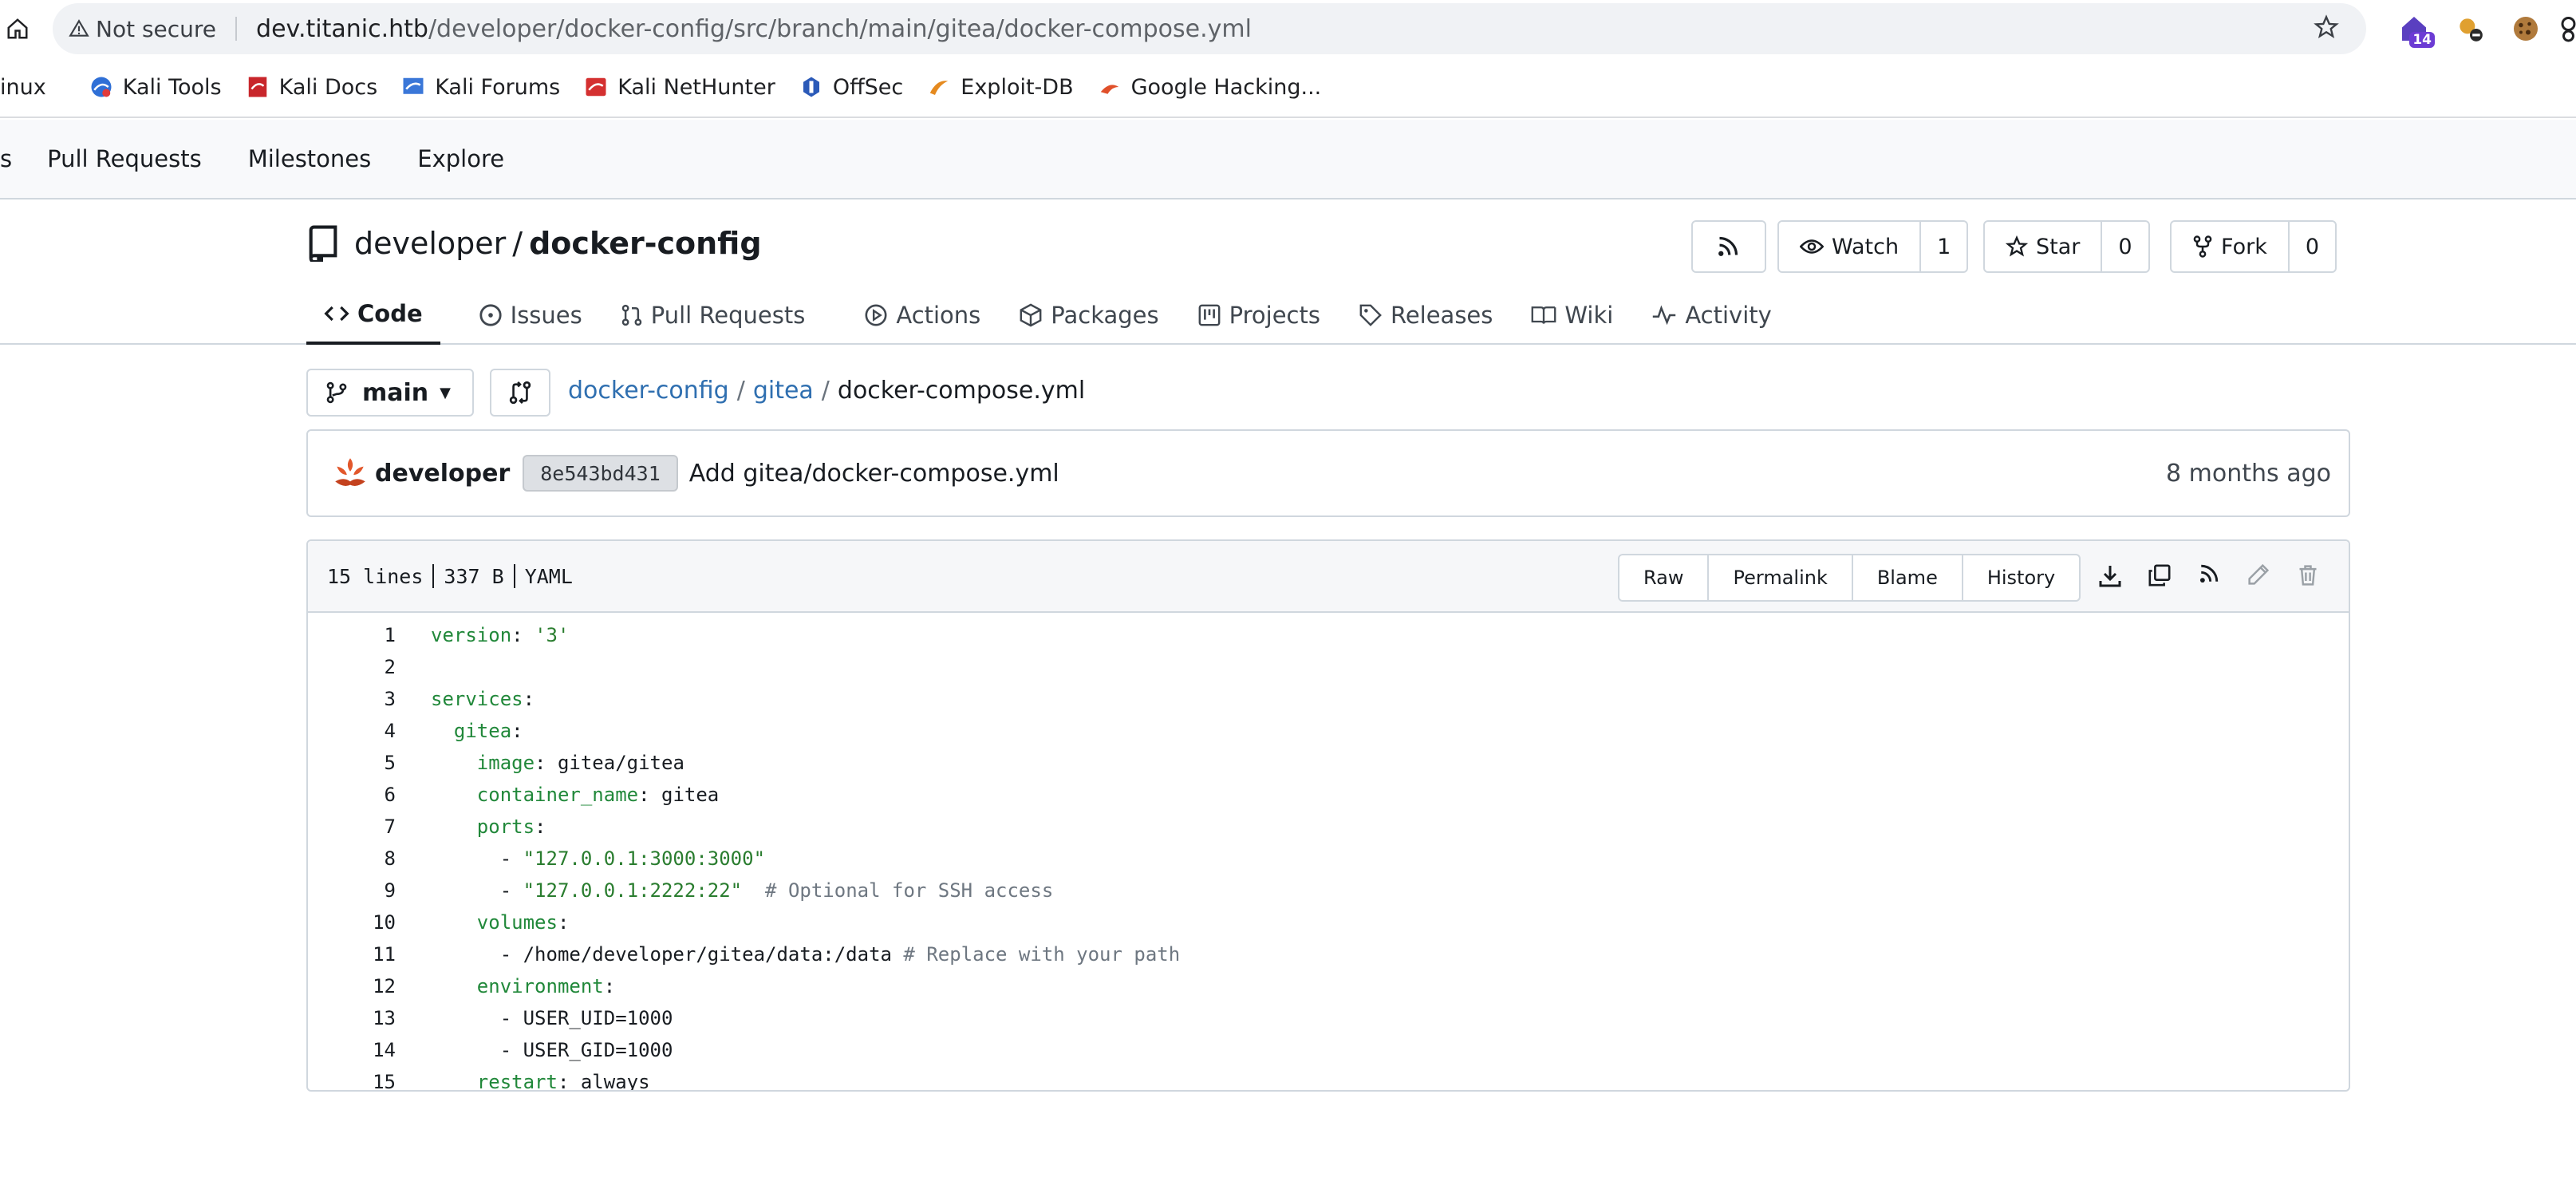 The width and height of the screenshot is (2576, 1177). Describe the element at coordinates (1089, 315) in the screenshot. I see `tab-packages: Packages` at that location.